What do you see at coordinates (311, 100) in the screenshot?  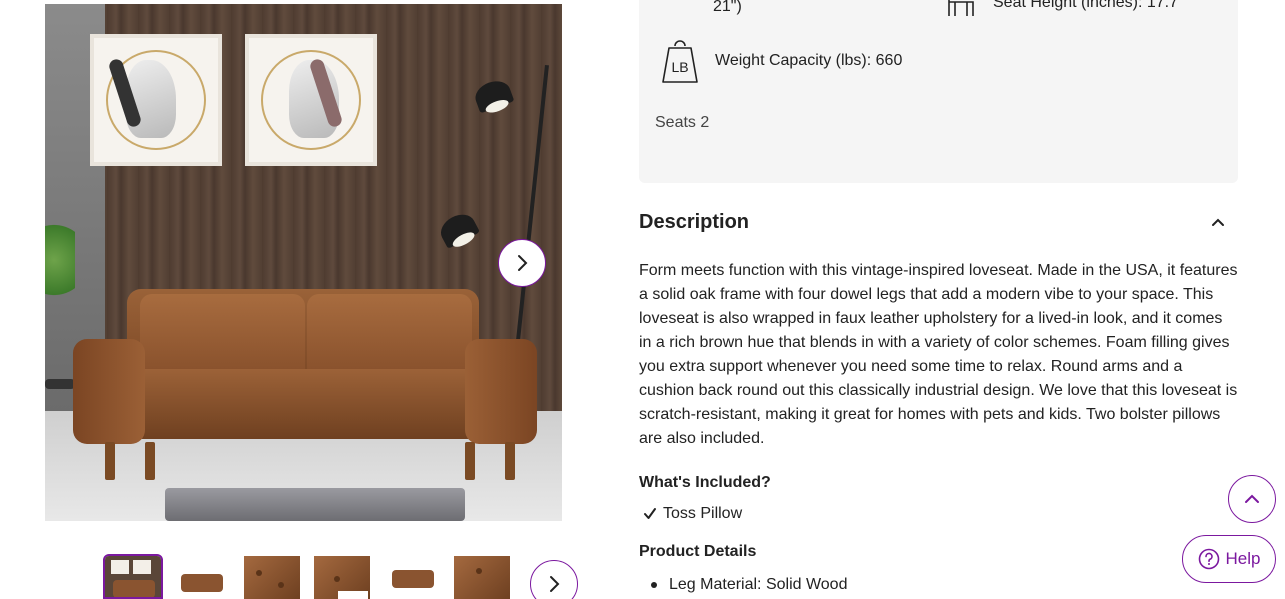 I see `image-artwork-right` at bounding box center [311, 100].